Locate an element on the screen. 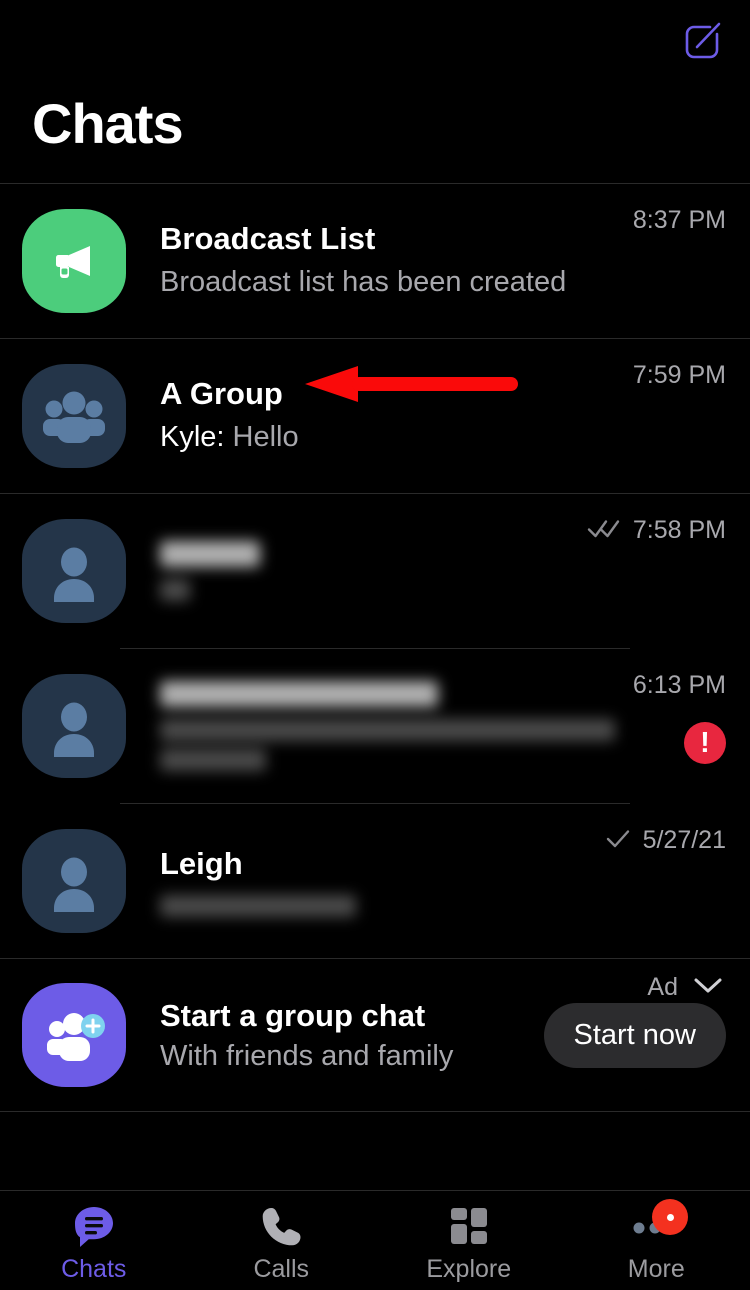  more-dots-icon is located at coordinates (658, 1224).